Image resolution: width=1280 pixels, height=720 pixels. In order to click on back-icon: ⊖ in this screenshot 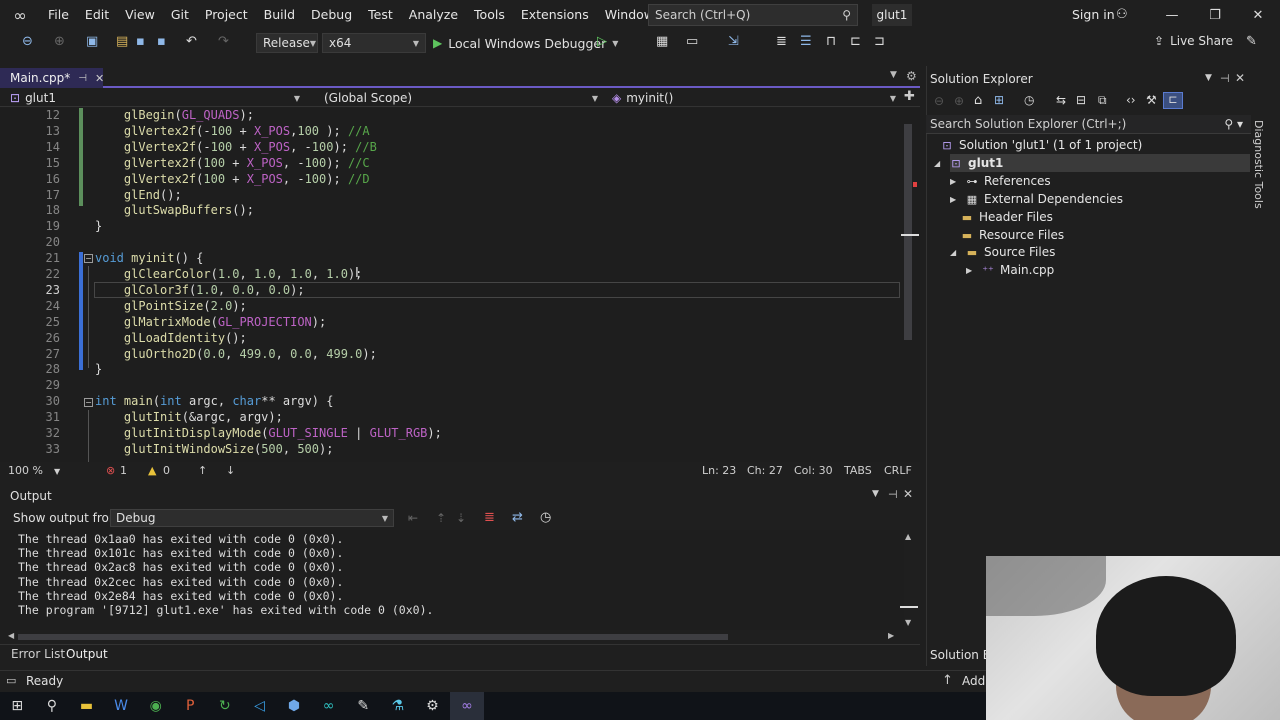, I will do `click(939, 101)`.